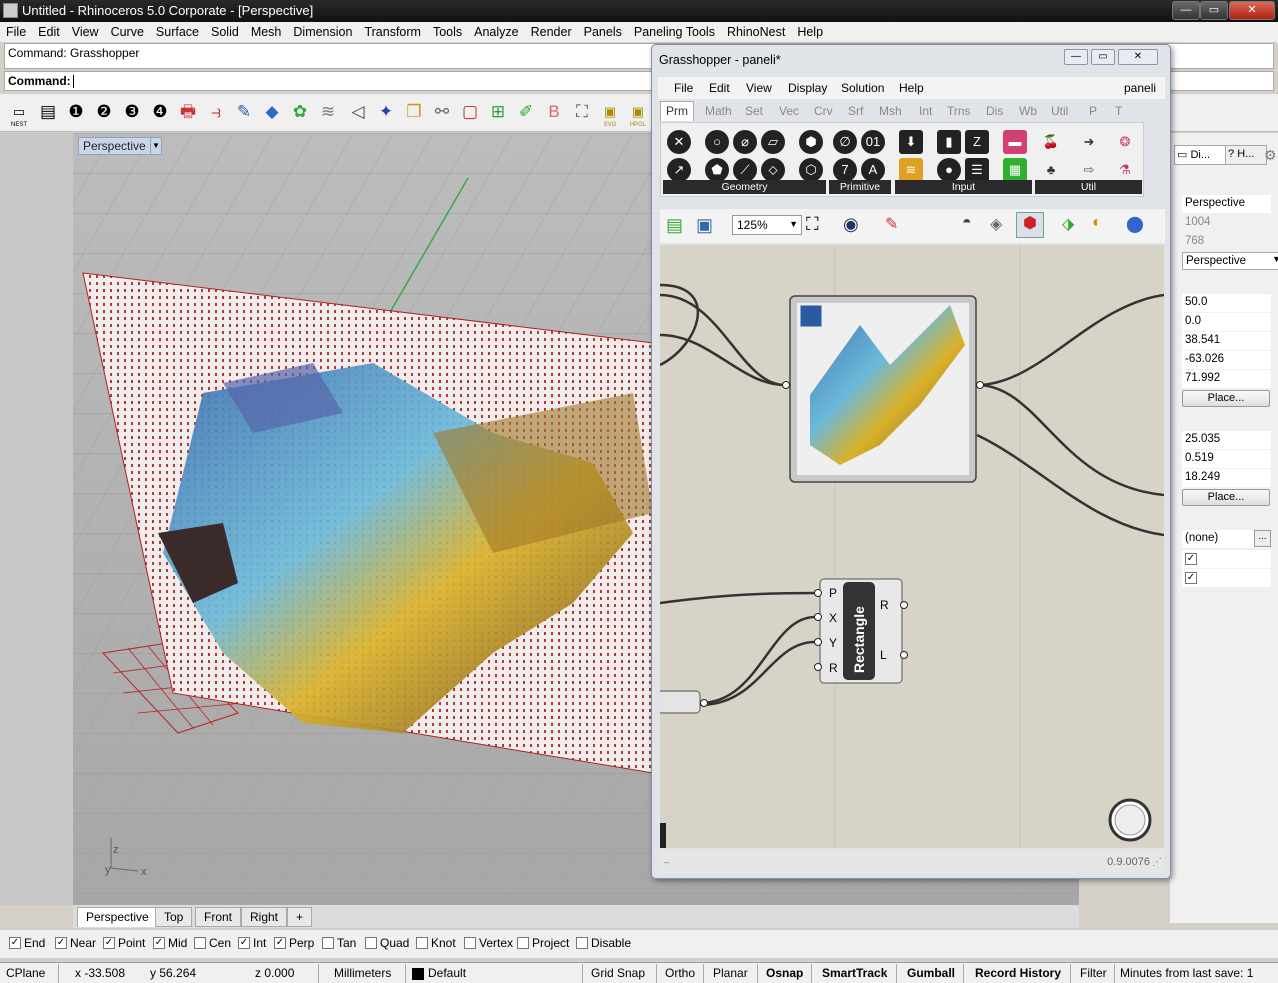 This screenshot has width=1278, height=983. What do you see at coordinates (977, 142) in the screenshot?
I see `number-slider-icon: Z` at bounding box center [977, 142].